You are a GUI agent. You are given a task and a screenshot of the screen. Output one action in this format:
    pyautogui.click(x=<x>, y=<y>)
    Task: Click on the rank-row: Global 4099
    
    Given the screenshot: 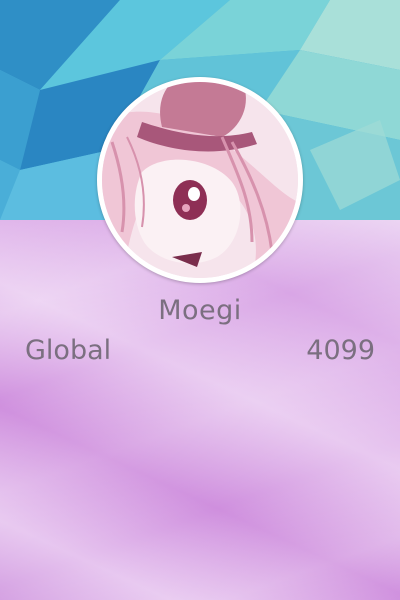 What is the action you would take?
    pyautogui.click(x=200, y=353)
    